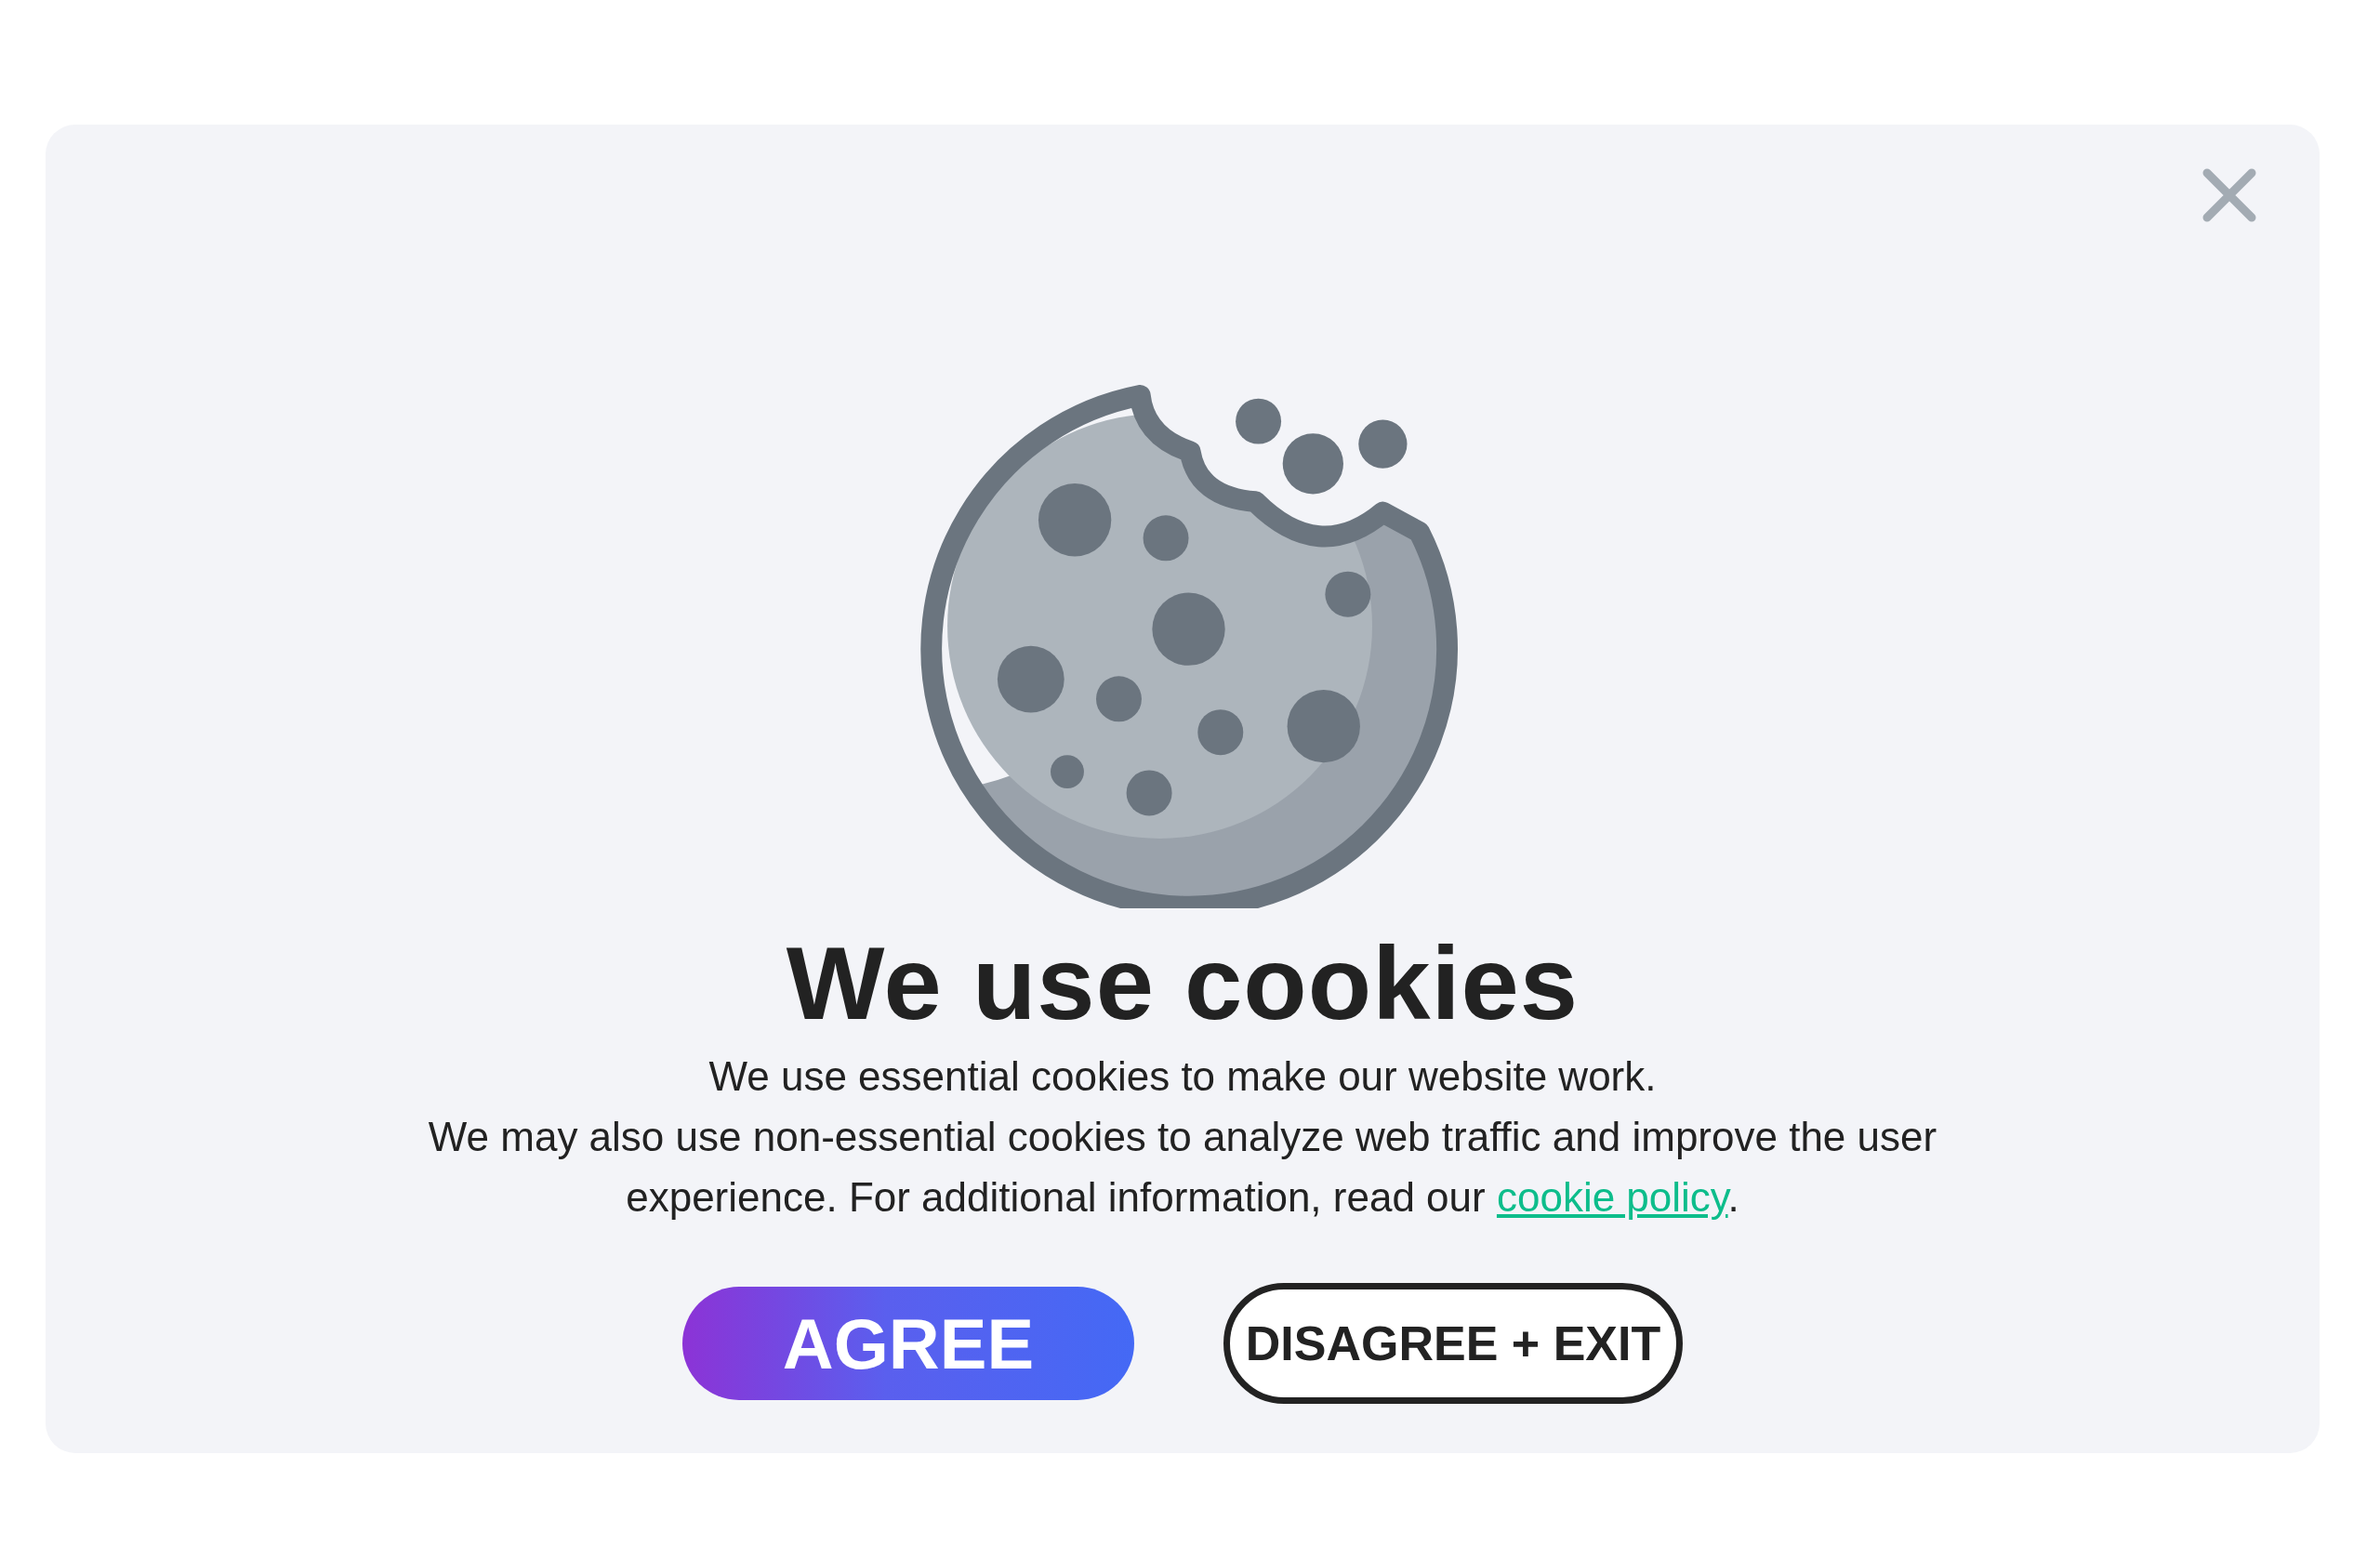  I want to click on details-text: We may also use non-essential cookies to analyze web traffic and improve the user experience. For additional information, read our cookie policy., so click(1182, 1168).